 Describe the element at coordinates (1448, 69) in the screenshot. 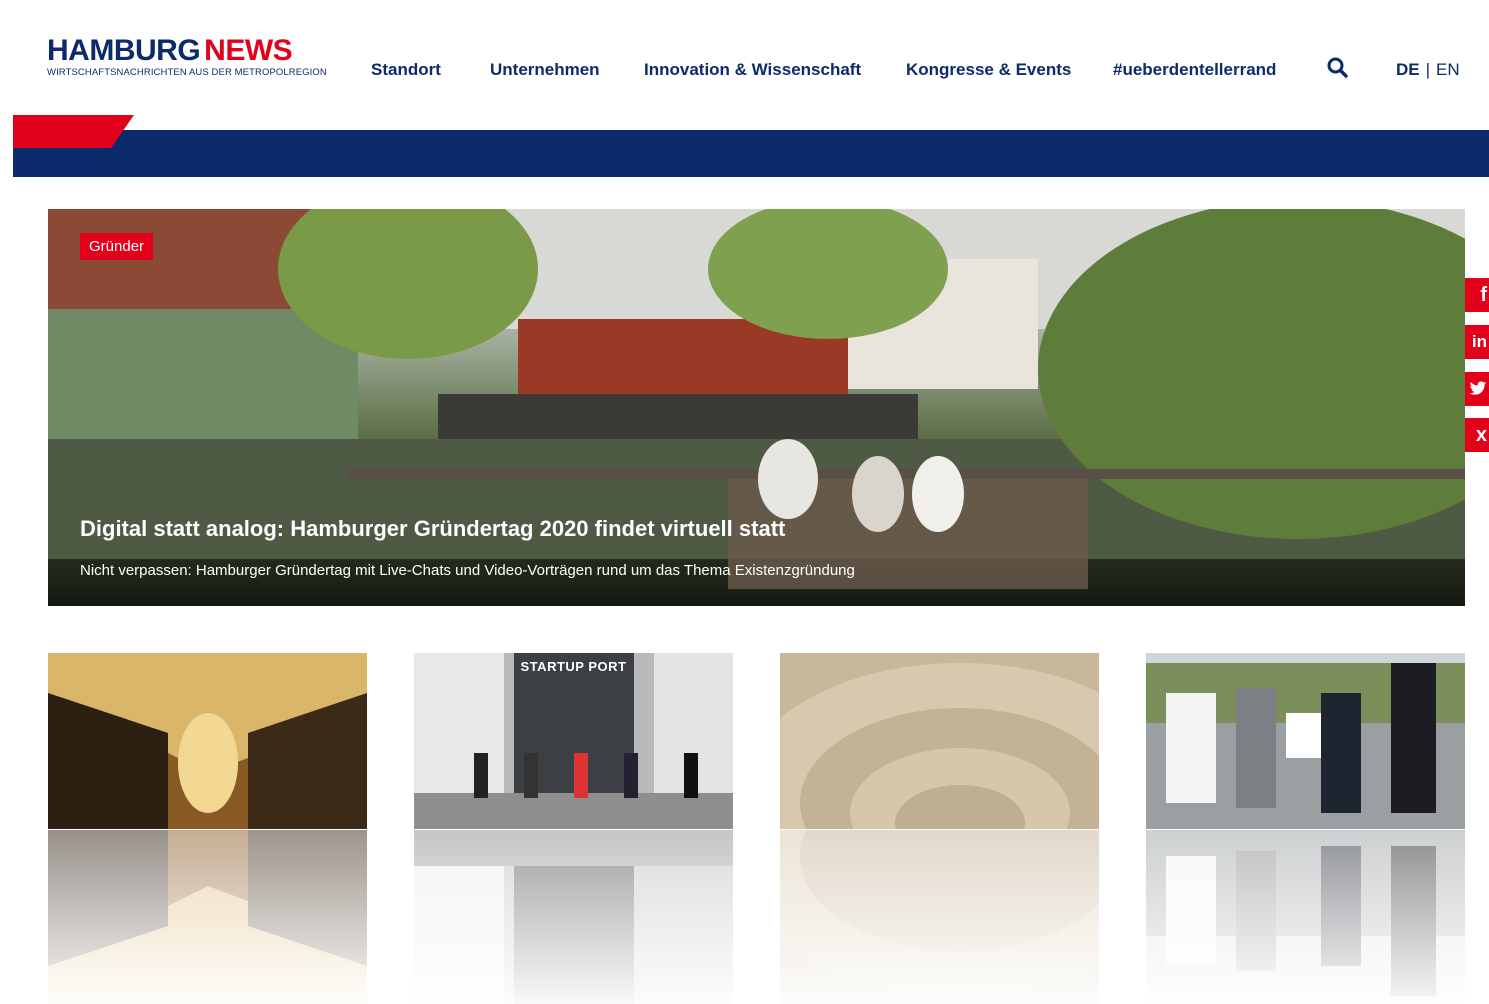

I see `lang-en-link: EN` at that location.